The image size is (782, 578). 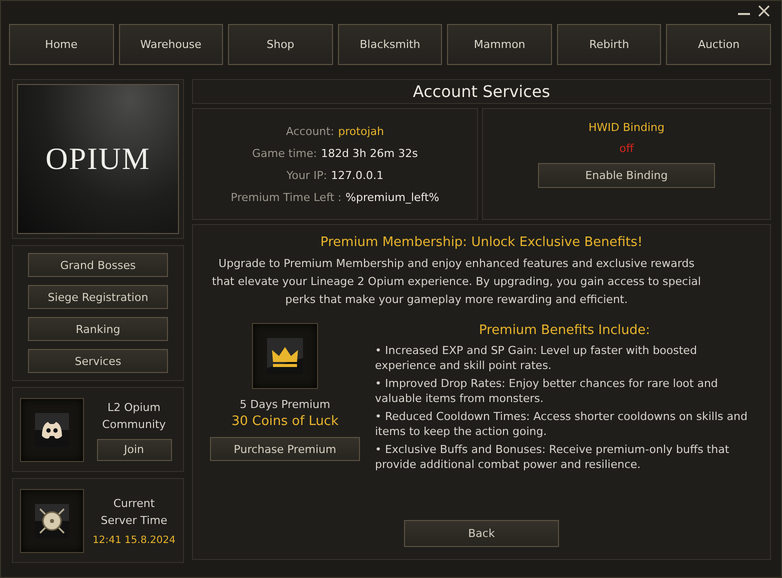 What do you see at coordinates (98, 265) in the screenshot?
I see `menu-button: Grand Bosses` at bounding box center [98, 265].